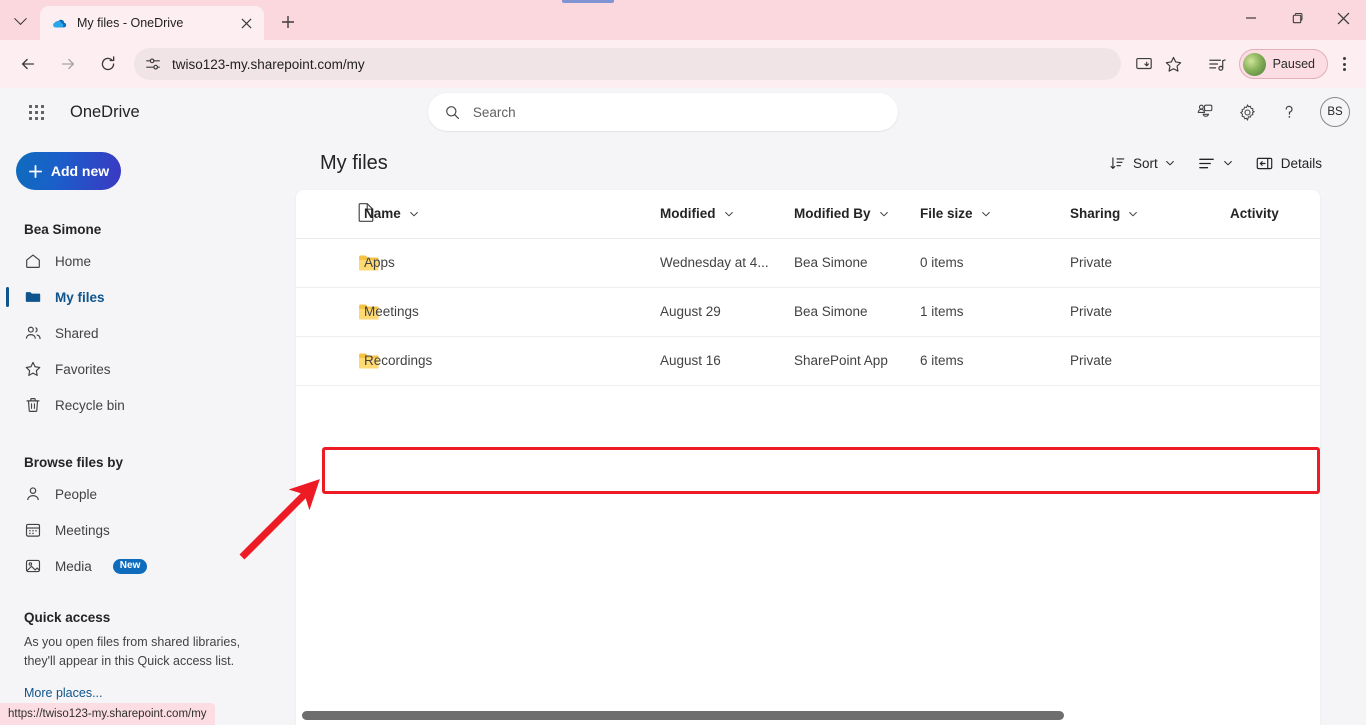 The height and width of the screenshot is (725, 1366). Describe the element at coordinates (1343, 18) in the screenshot. I see `close-window-button` at that location.